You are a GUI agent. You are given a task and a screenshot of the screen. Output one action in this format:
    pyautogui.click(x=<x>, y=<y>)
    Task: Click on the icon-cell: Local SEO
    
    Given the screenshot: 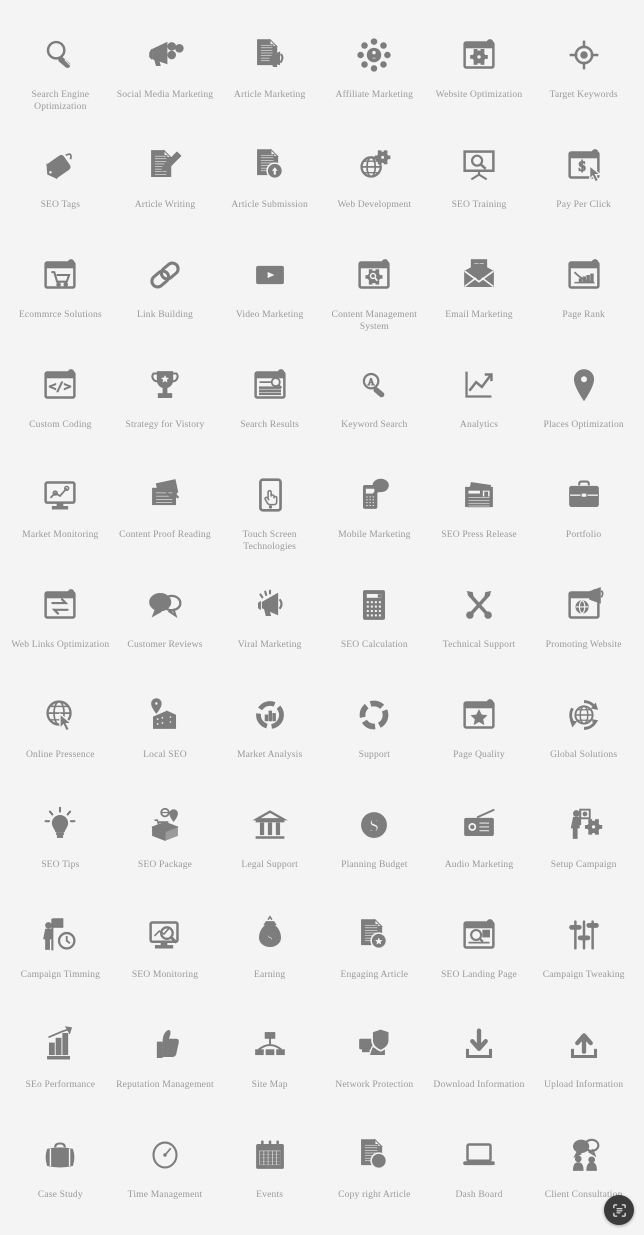 What is the action you would take?
    pyautogui.click(x=165, y=731)
    